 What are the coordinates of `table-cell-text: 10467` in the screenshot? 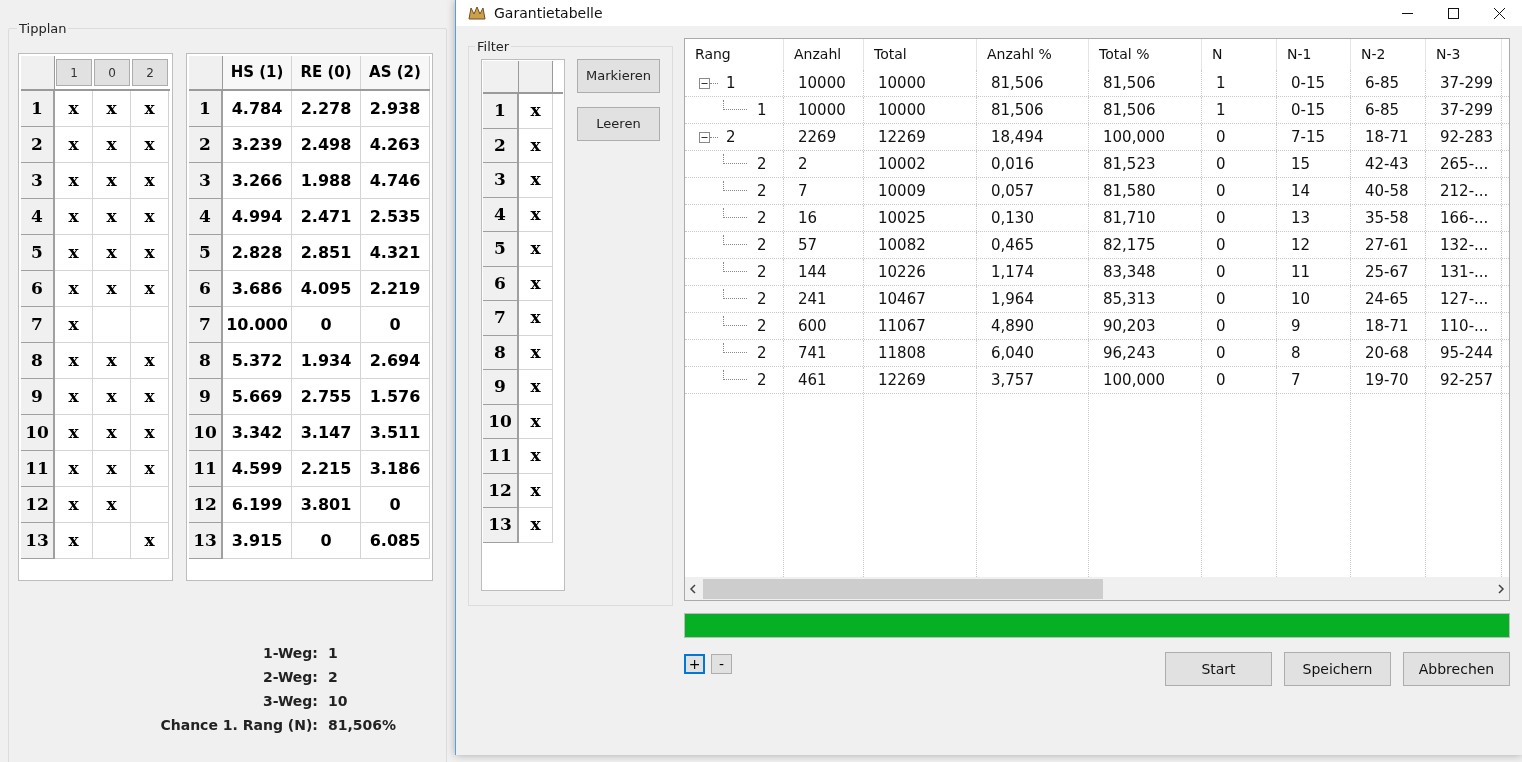 It's located at (902, 299).